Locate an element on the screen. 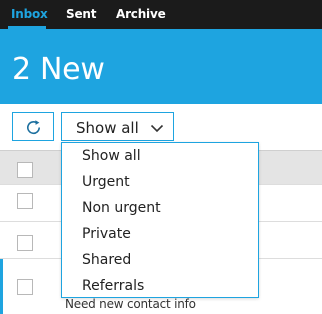 Image resolution: width=322 pixels, height=314 pixels. menu-item-show-all: Show all is located at coordinates (111, 160).